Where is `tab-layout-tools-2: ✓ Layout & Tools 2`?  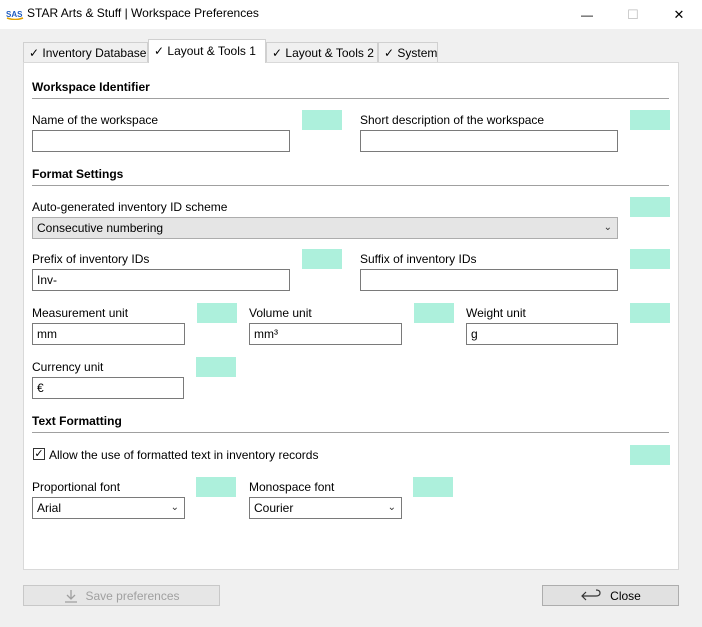
tab-layout-tools-2: ✓ Layout & Tools 2 is located at coordinates (322, 52).